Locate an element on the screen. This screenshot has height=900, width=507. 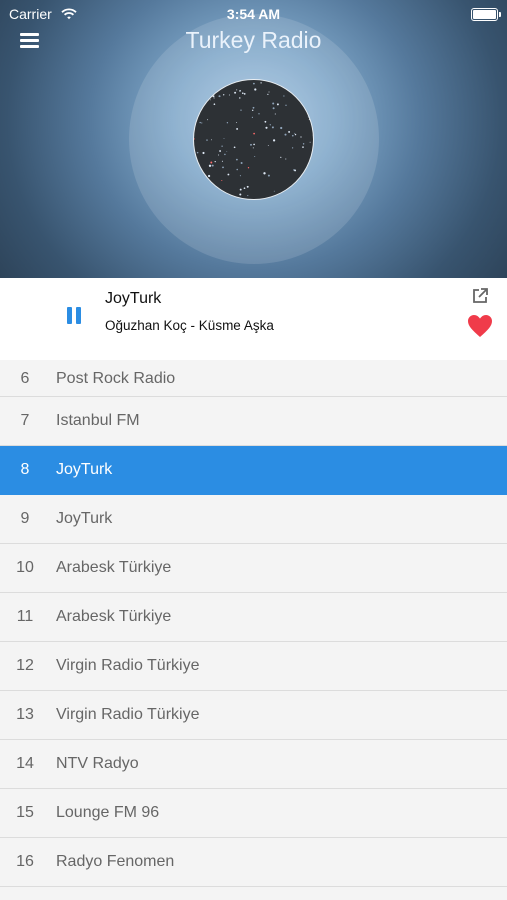
station-number: 10 is located at coordinates (25, 567).